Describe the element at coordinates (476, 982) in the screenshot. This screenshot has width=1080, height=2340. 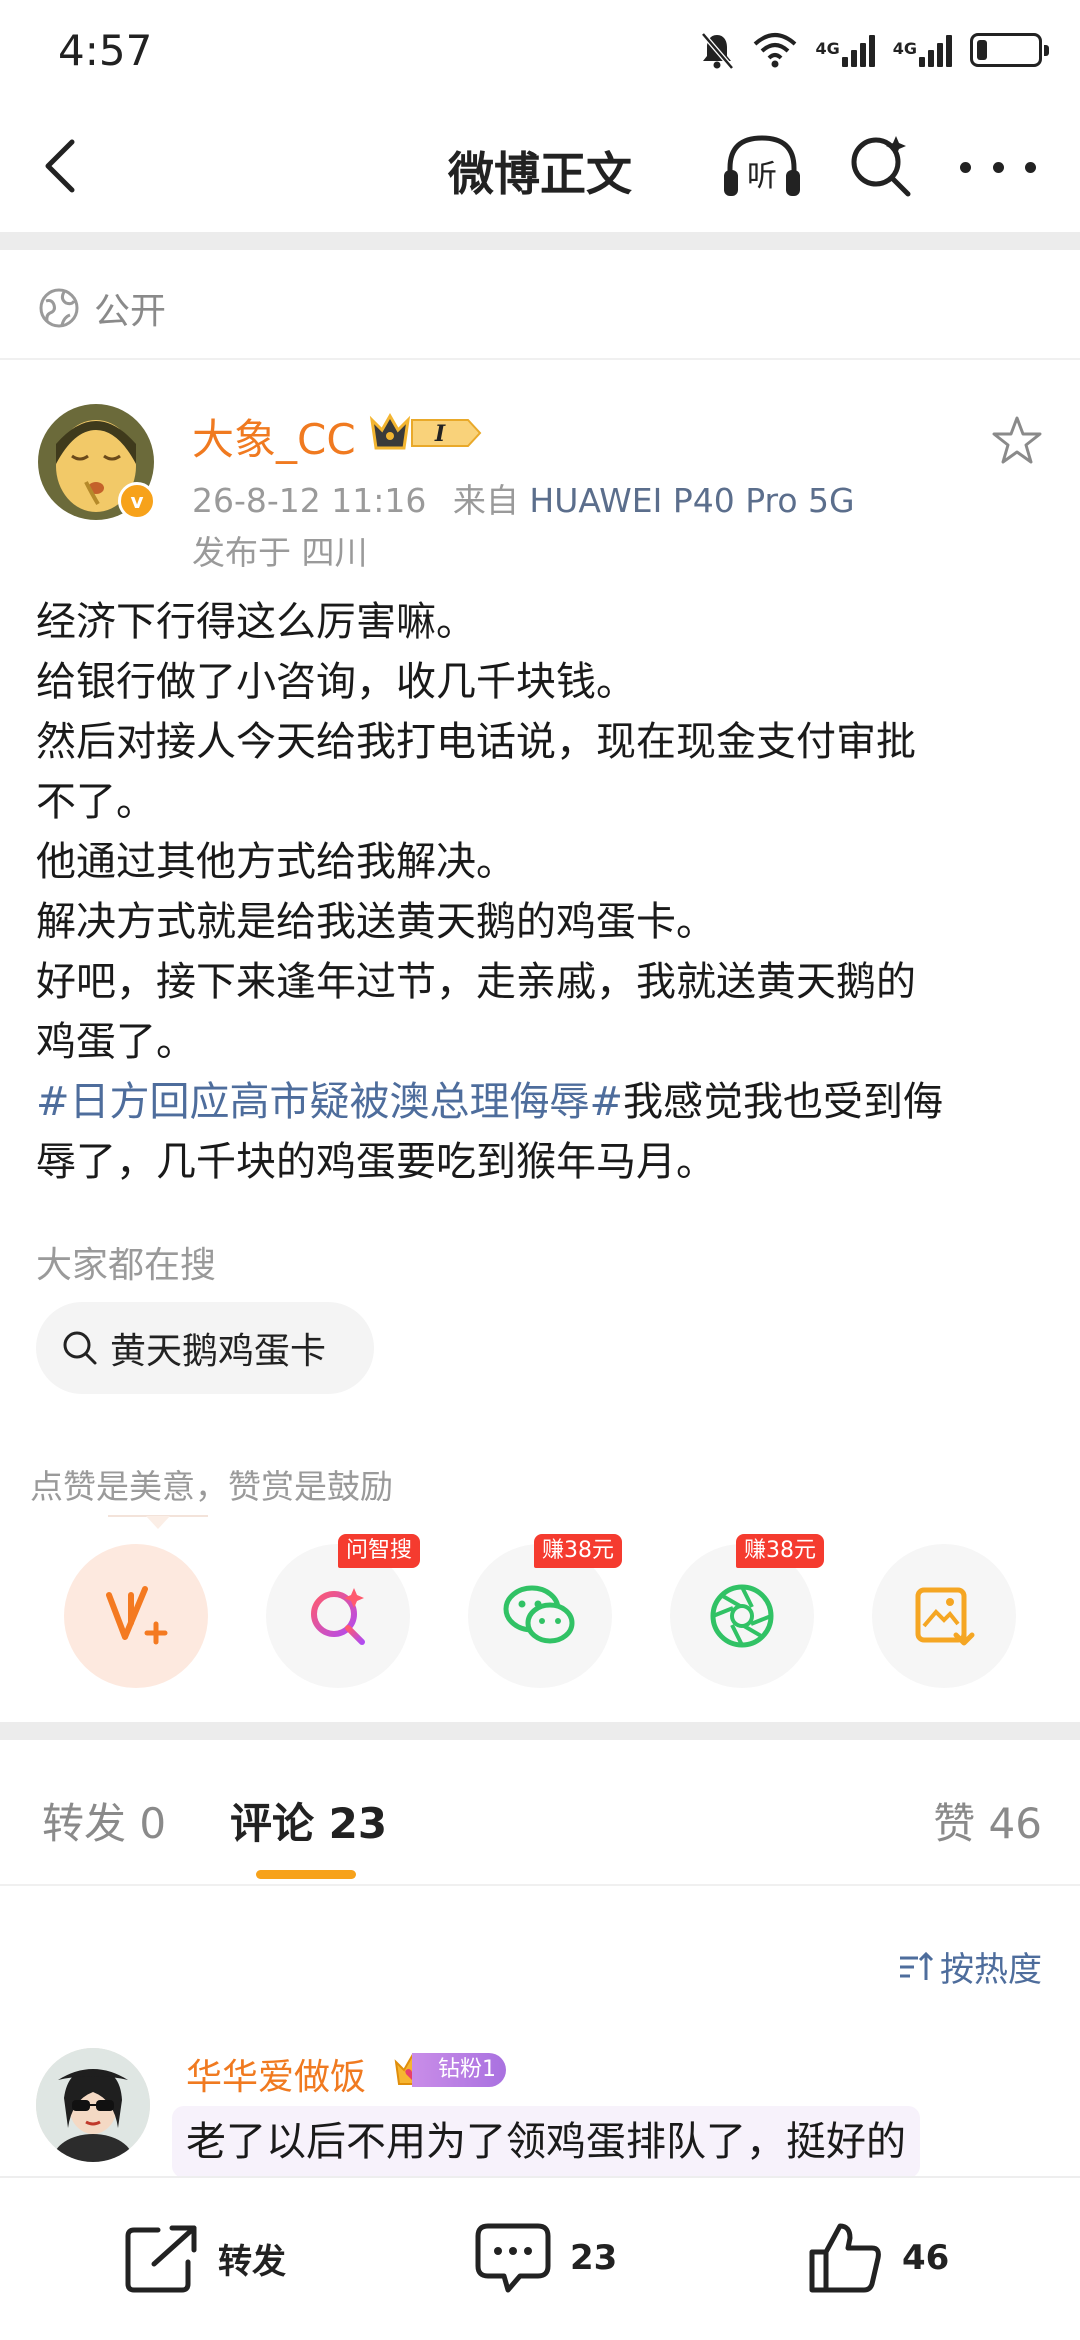
I see `post-line: 好吧，接下来逢年过节，走亲戚，我就送黄天鹅的` at that location.